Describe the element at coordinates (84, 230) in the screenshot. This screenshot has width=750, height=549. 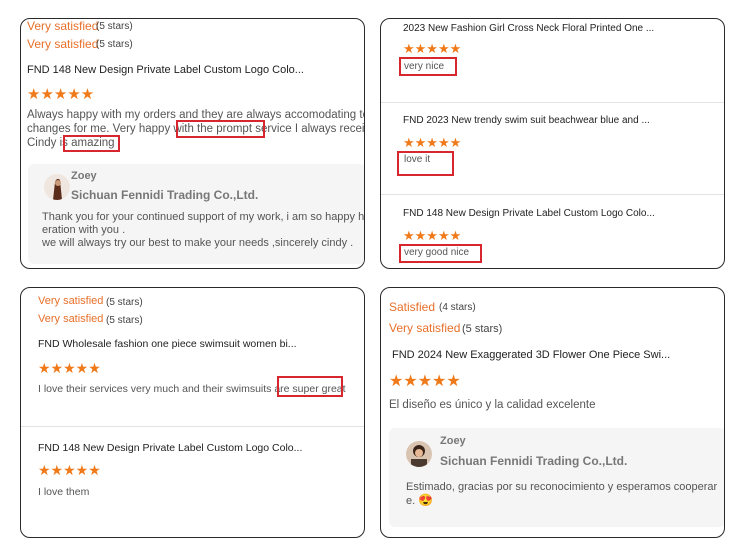
I see `reply-text-line: eration with you .` at that location.